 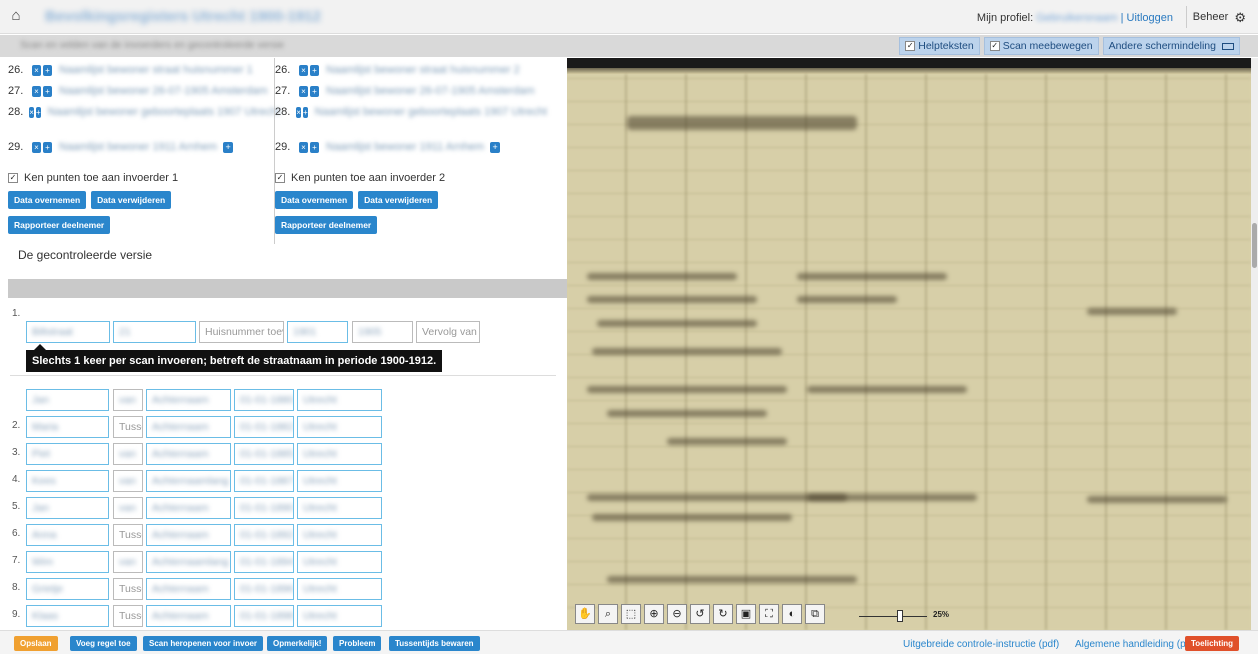 What do you see at coordinates (183, 16) in the screenshot?
I see `app-title: Bevolkingsregisters Utrecht 1900-1912` at bounding box center [183, 16].